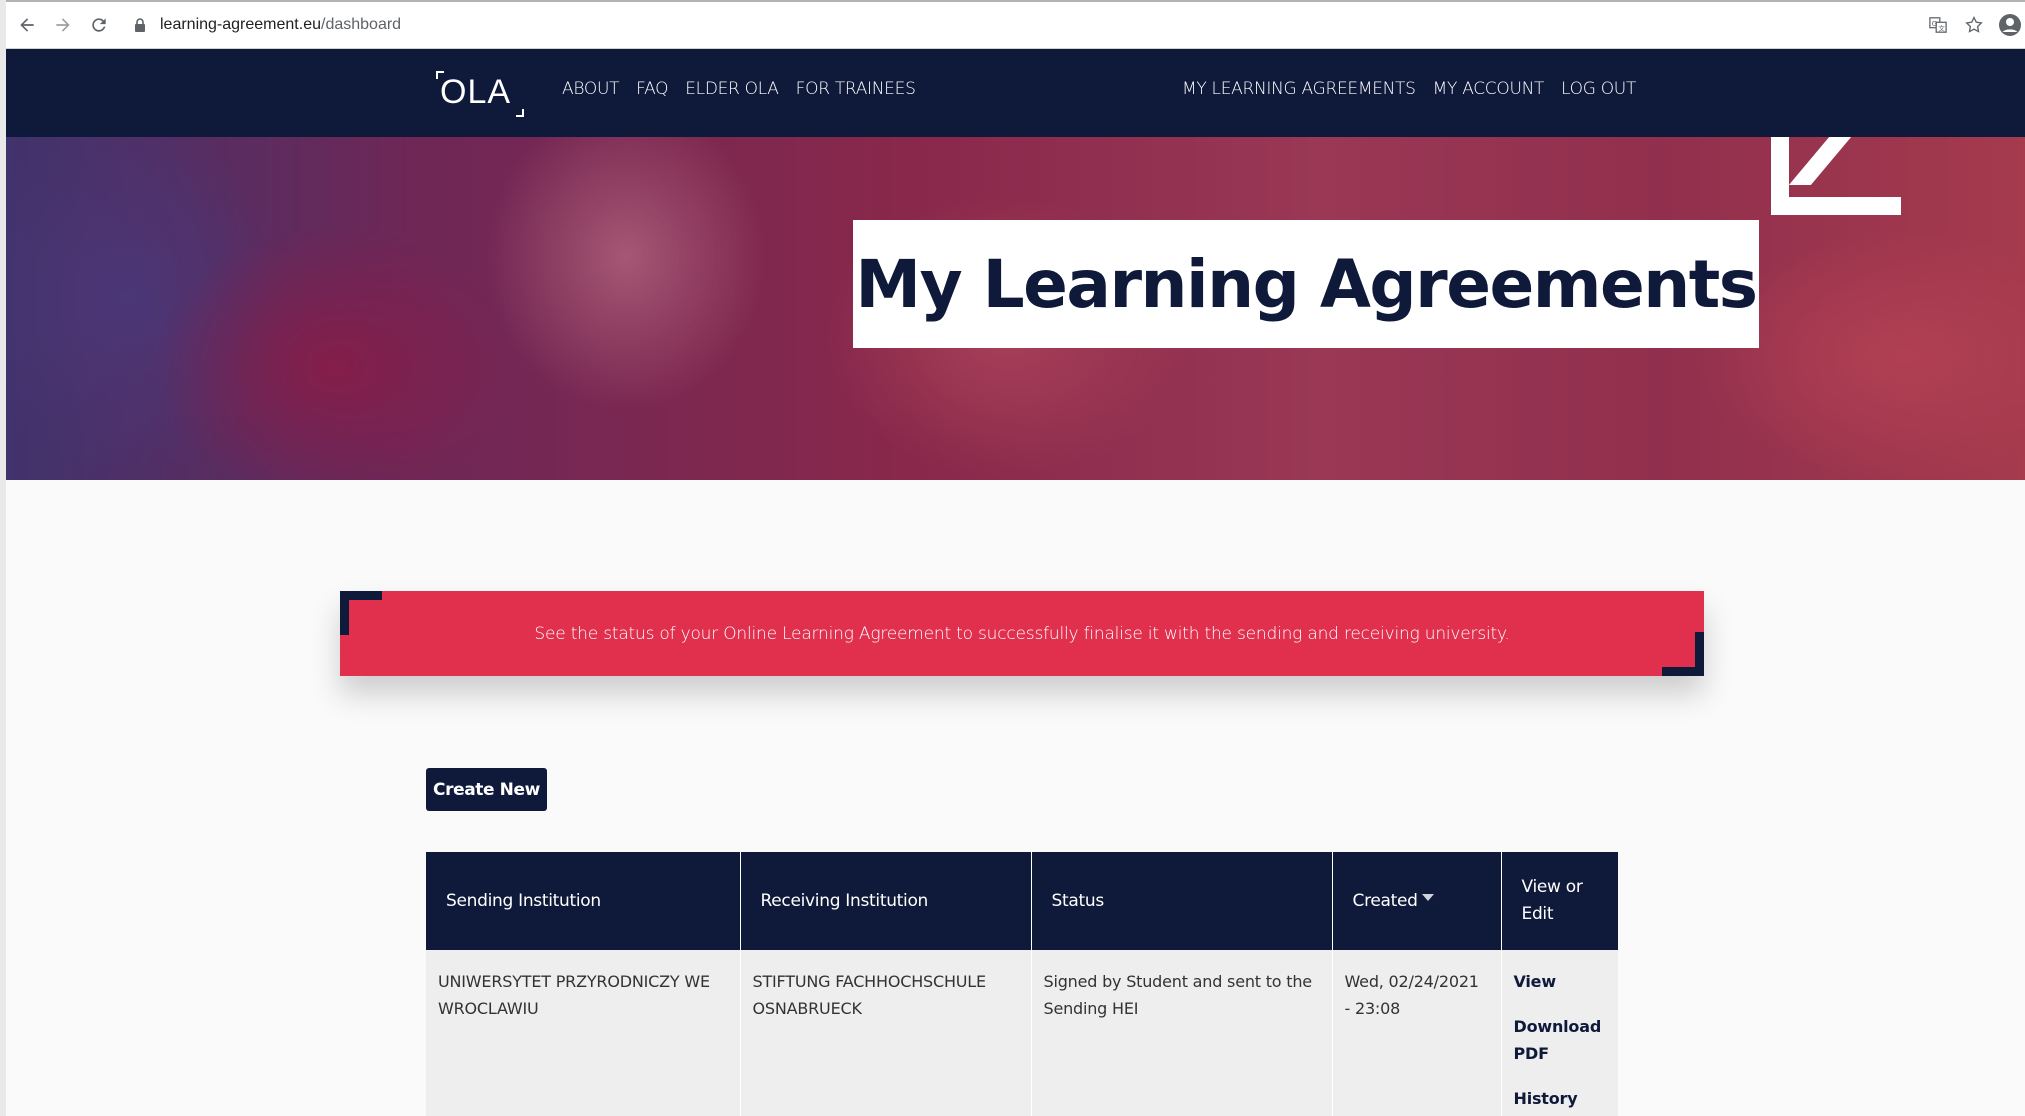 Image resolution: width=2025 pixels, height=1116 pixels. Describe the element at coordinates (583, 901) in the screenshot. I see `column-header-sending-institution: Sending Institution` at that location.